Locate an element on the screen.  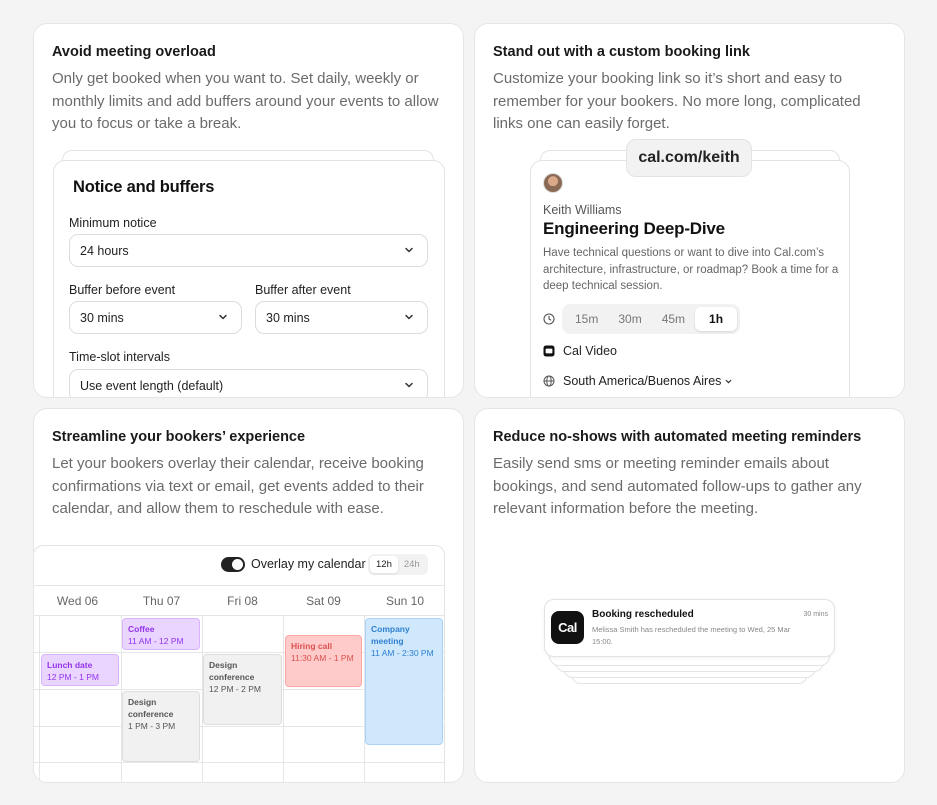
calendar-event-company-meeting: Company meeting 11 AM - 2:30 PM is located at coordinates (404, 681).